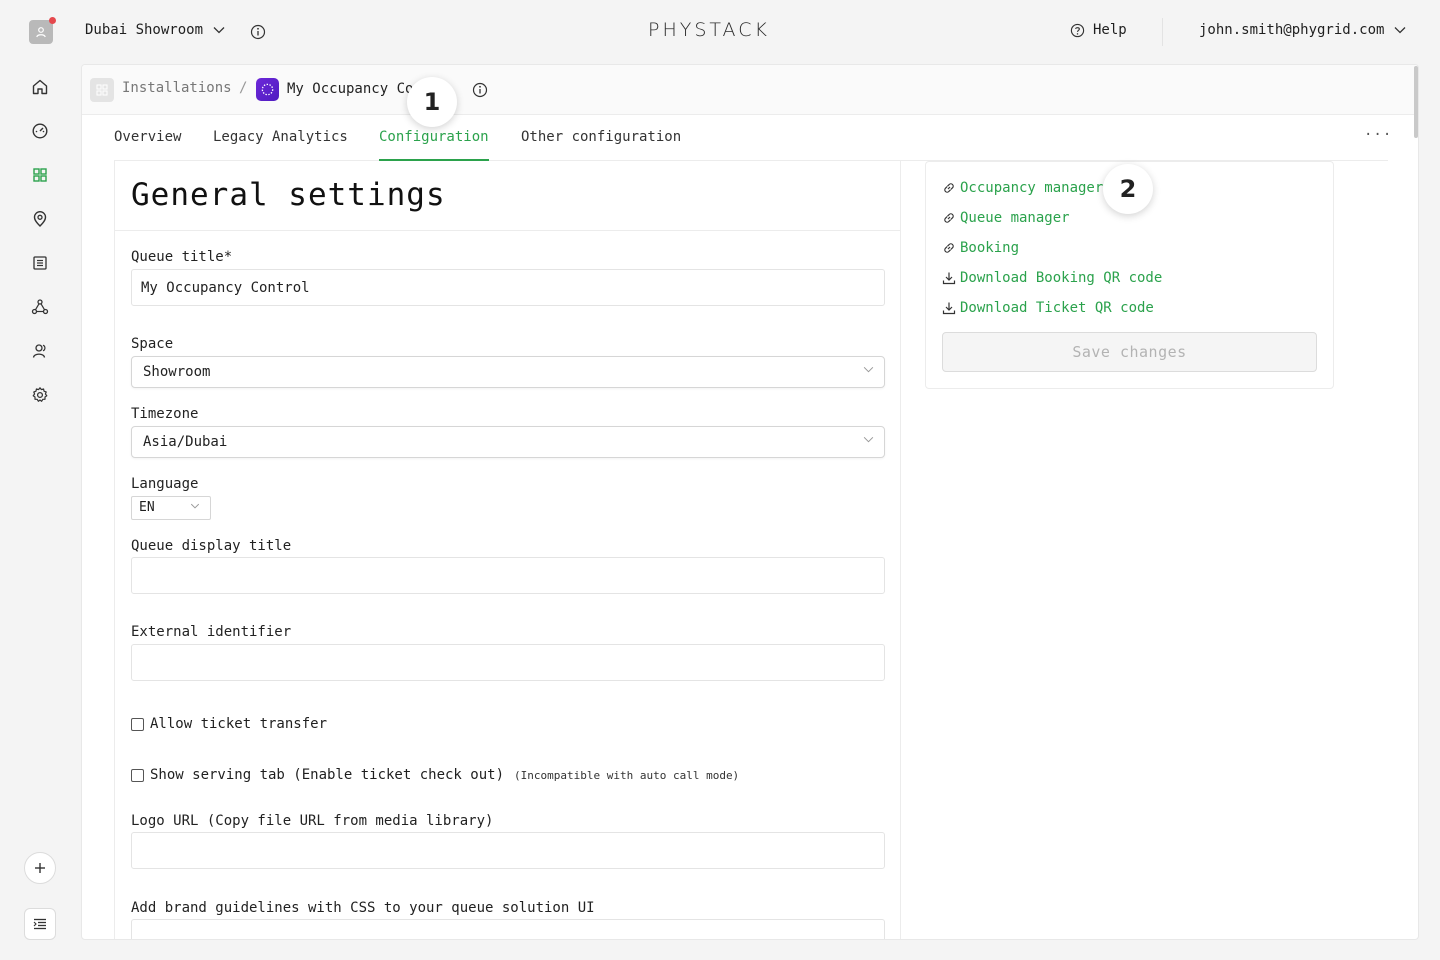 Image resolution: width=1440 pixels, height=960 pixels. I want to click on user-menu: john.smith@phygrid.com, so click(1302, 30).